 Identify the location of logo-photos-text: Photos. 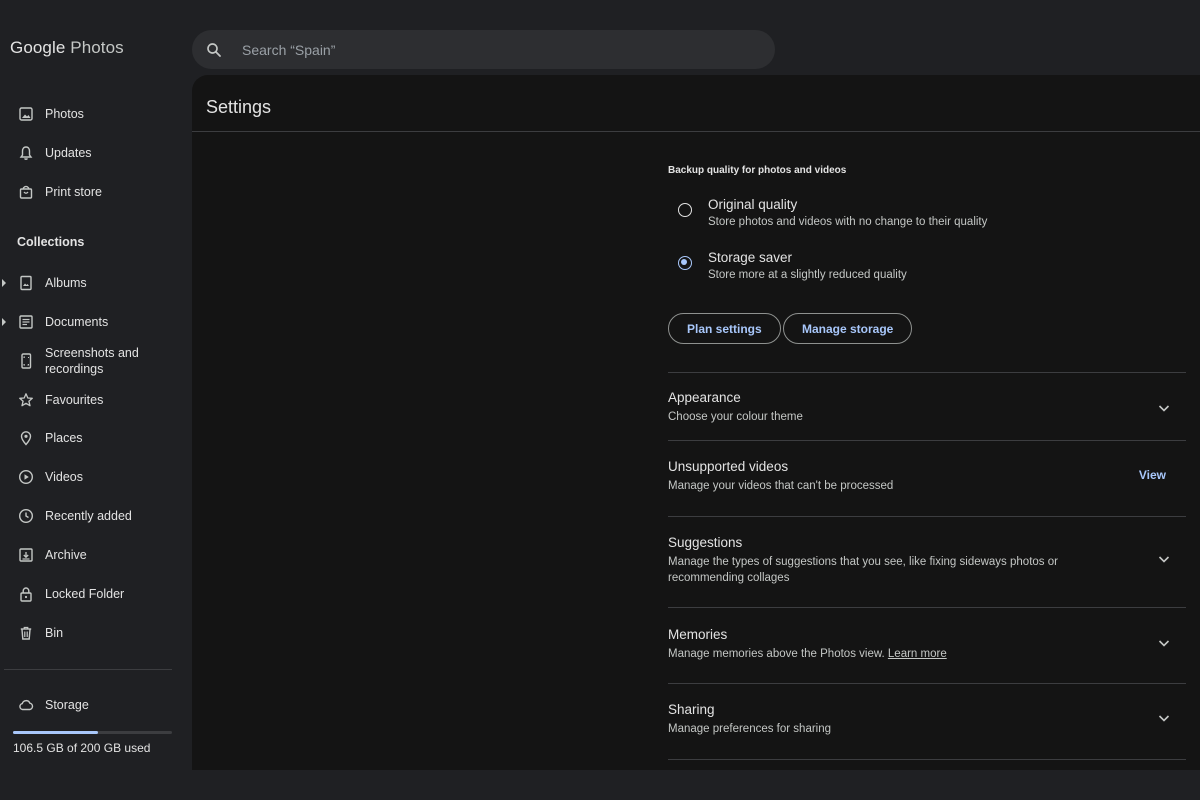
(97, 47).